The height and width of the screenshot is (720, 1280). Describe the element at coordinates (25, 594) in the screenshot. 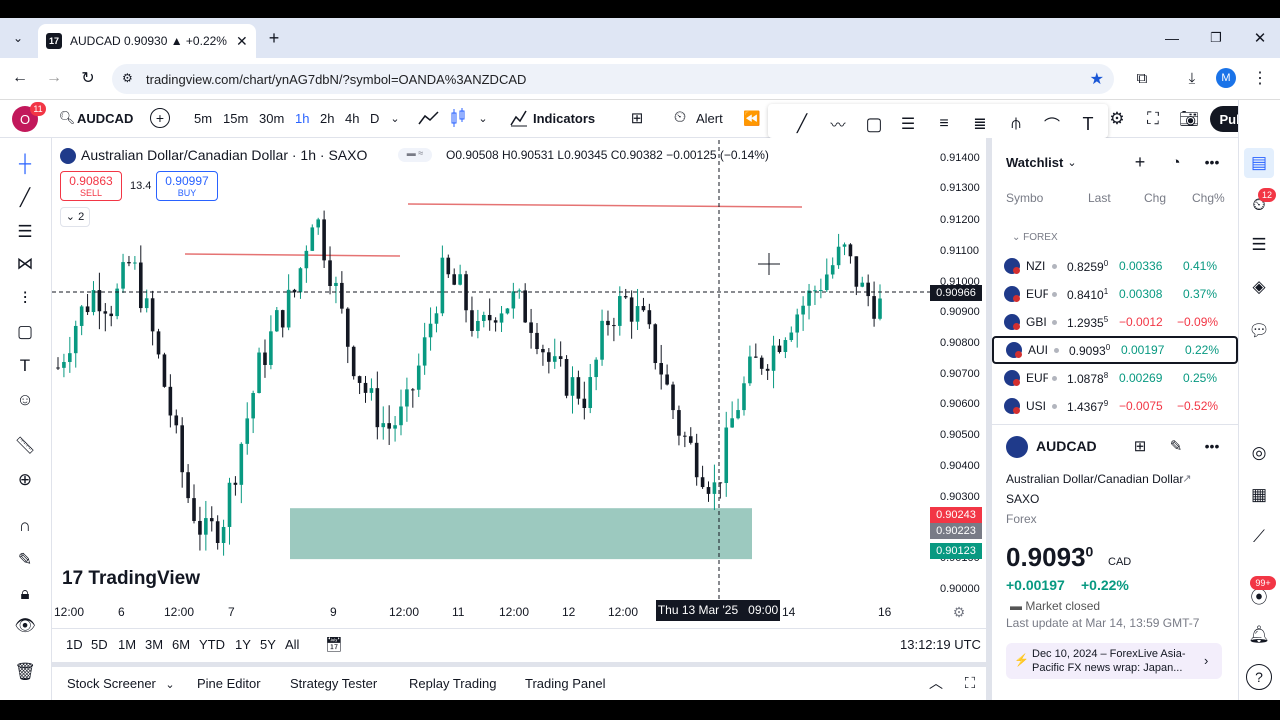

I see `lock-icon: 🔒︎` at that location.